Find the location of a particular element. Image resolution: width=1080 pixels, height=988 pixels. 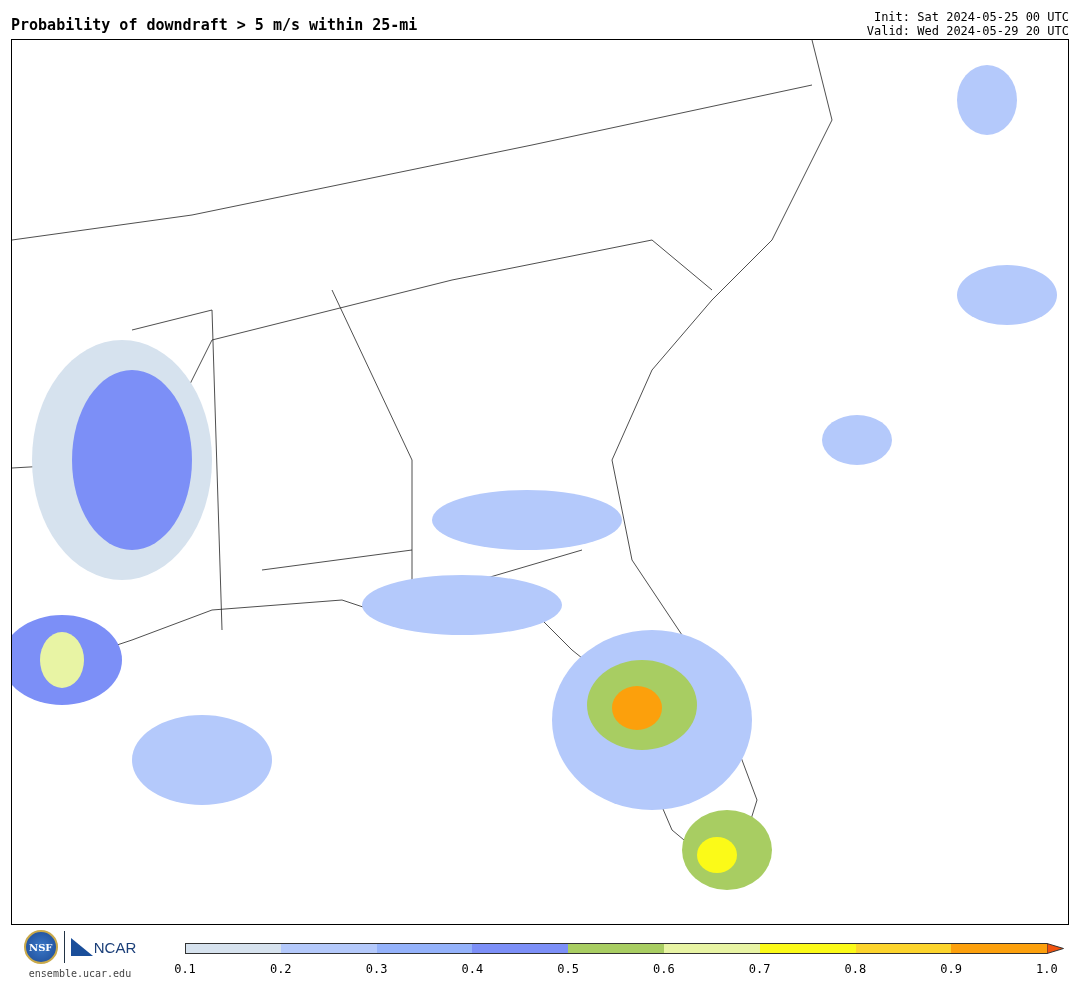

valid-time: Valid: Wed 2024-05-29 20 UTC is located at coordinates (967, 31).